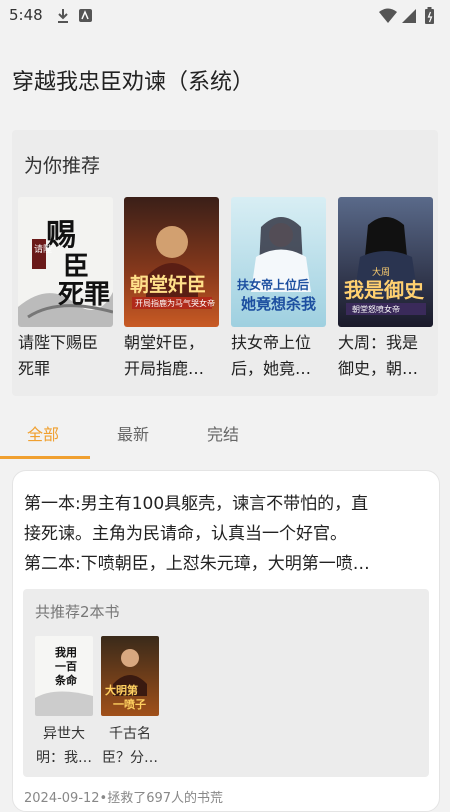 The width and height of the screenshot is (450, 812). I want to click on app-notification-icon, so click(85, 15).